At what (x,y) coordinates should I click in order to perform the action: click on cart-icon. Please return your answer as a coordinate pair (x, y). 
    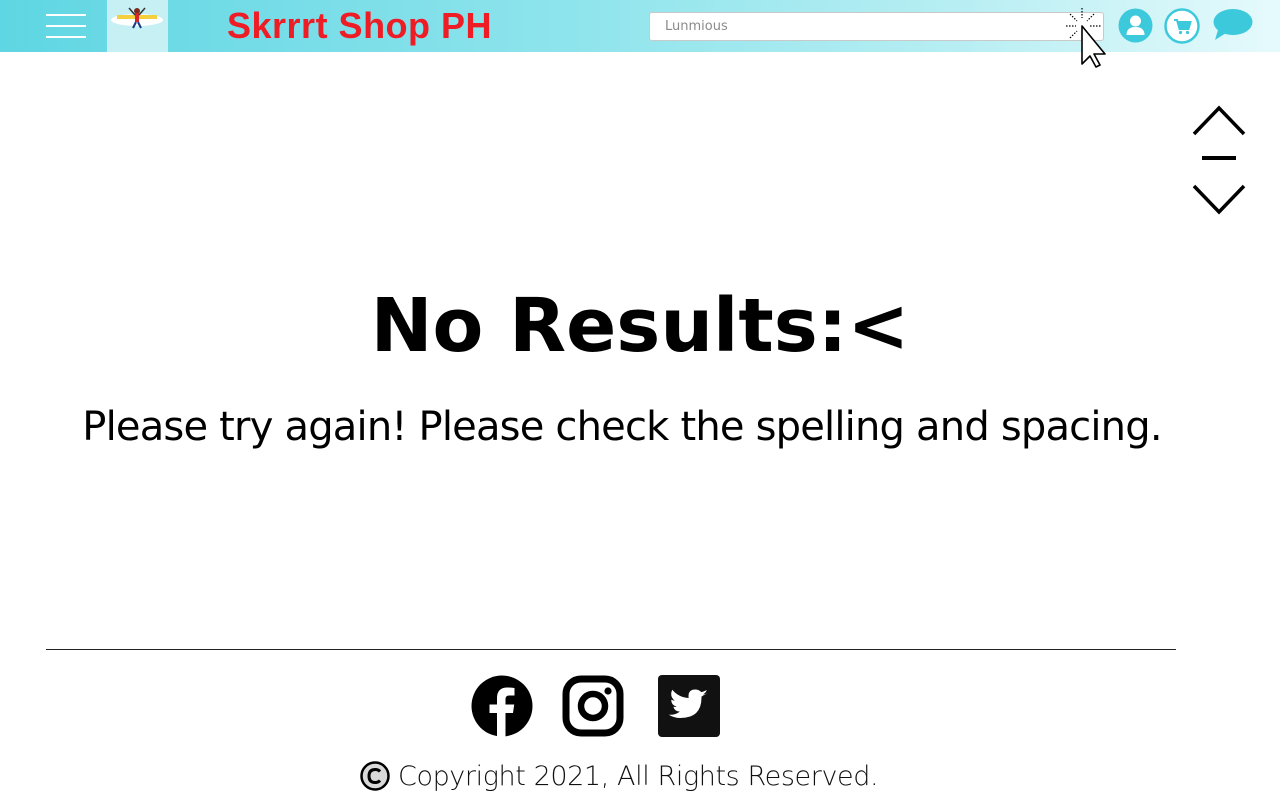
    Looking at the image, I should click on (1182, 26).